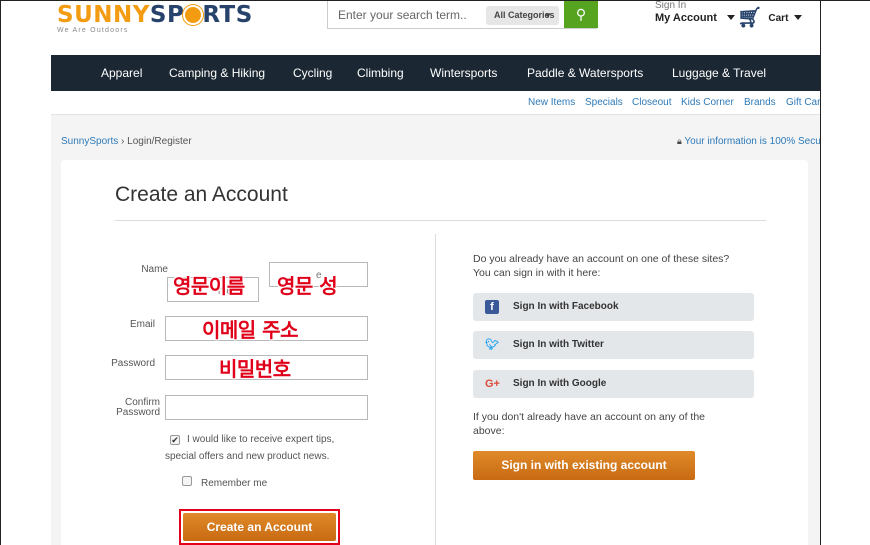 This screenshot has height=545, width=870. What do you see at coordinates (380, 73) in the screenshot?
I see `nav-item-climbing: Climbing` at bounding box center [380, 73].